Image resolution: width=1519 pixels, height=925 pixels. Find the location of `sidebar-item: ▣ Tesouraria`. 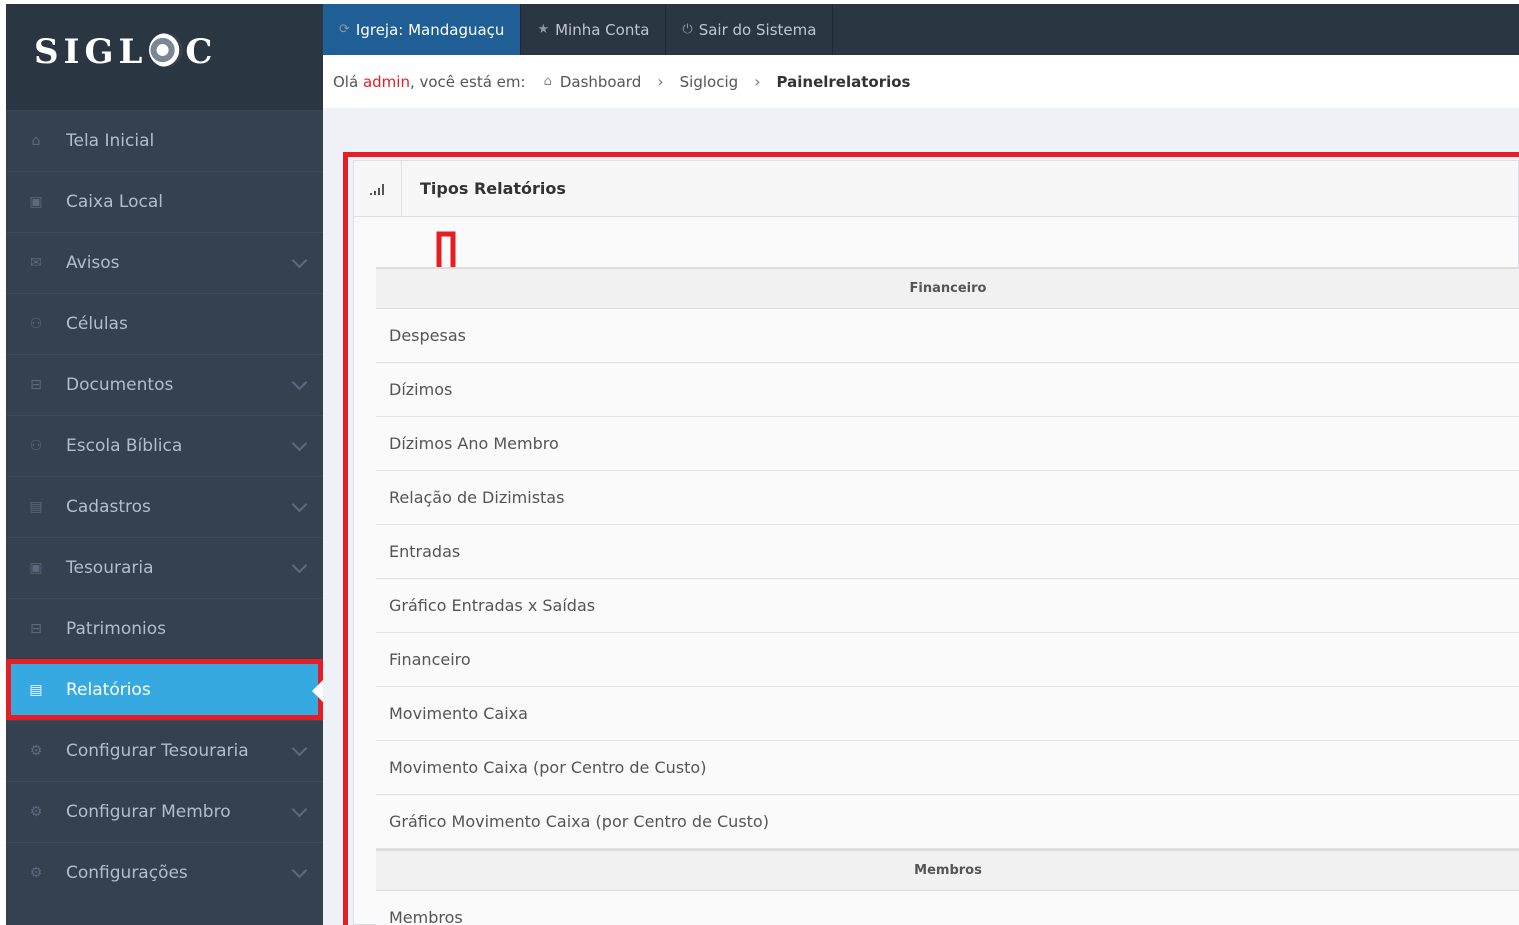

sidebar-item: ▣ Tesouraria is located at coordinates (164, 567).